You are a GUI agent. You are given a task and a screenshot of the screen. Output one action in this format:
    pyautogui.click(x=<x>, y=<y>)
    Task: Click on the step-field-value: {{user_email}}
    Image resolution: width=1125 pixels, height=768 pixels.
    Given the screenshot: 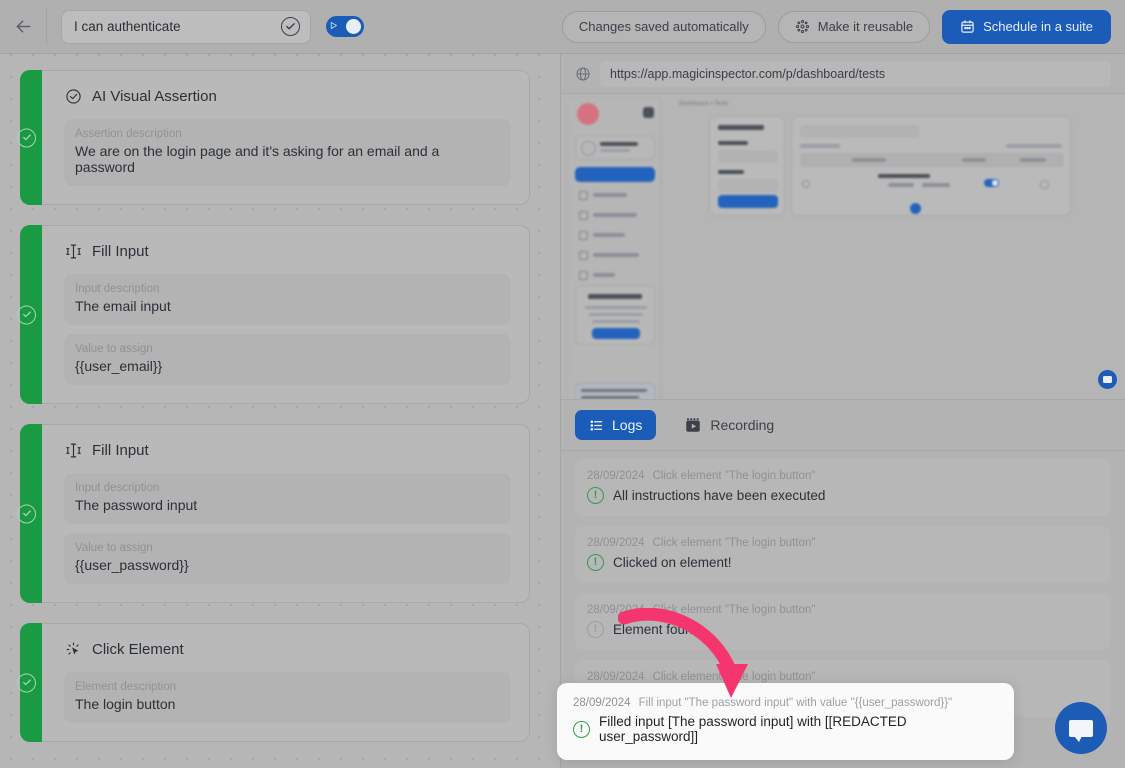 What is the action you would take?
    pyautogui.click(x=119, y=366)
    